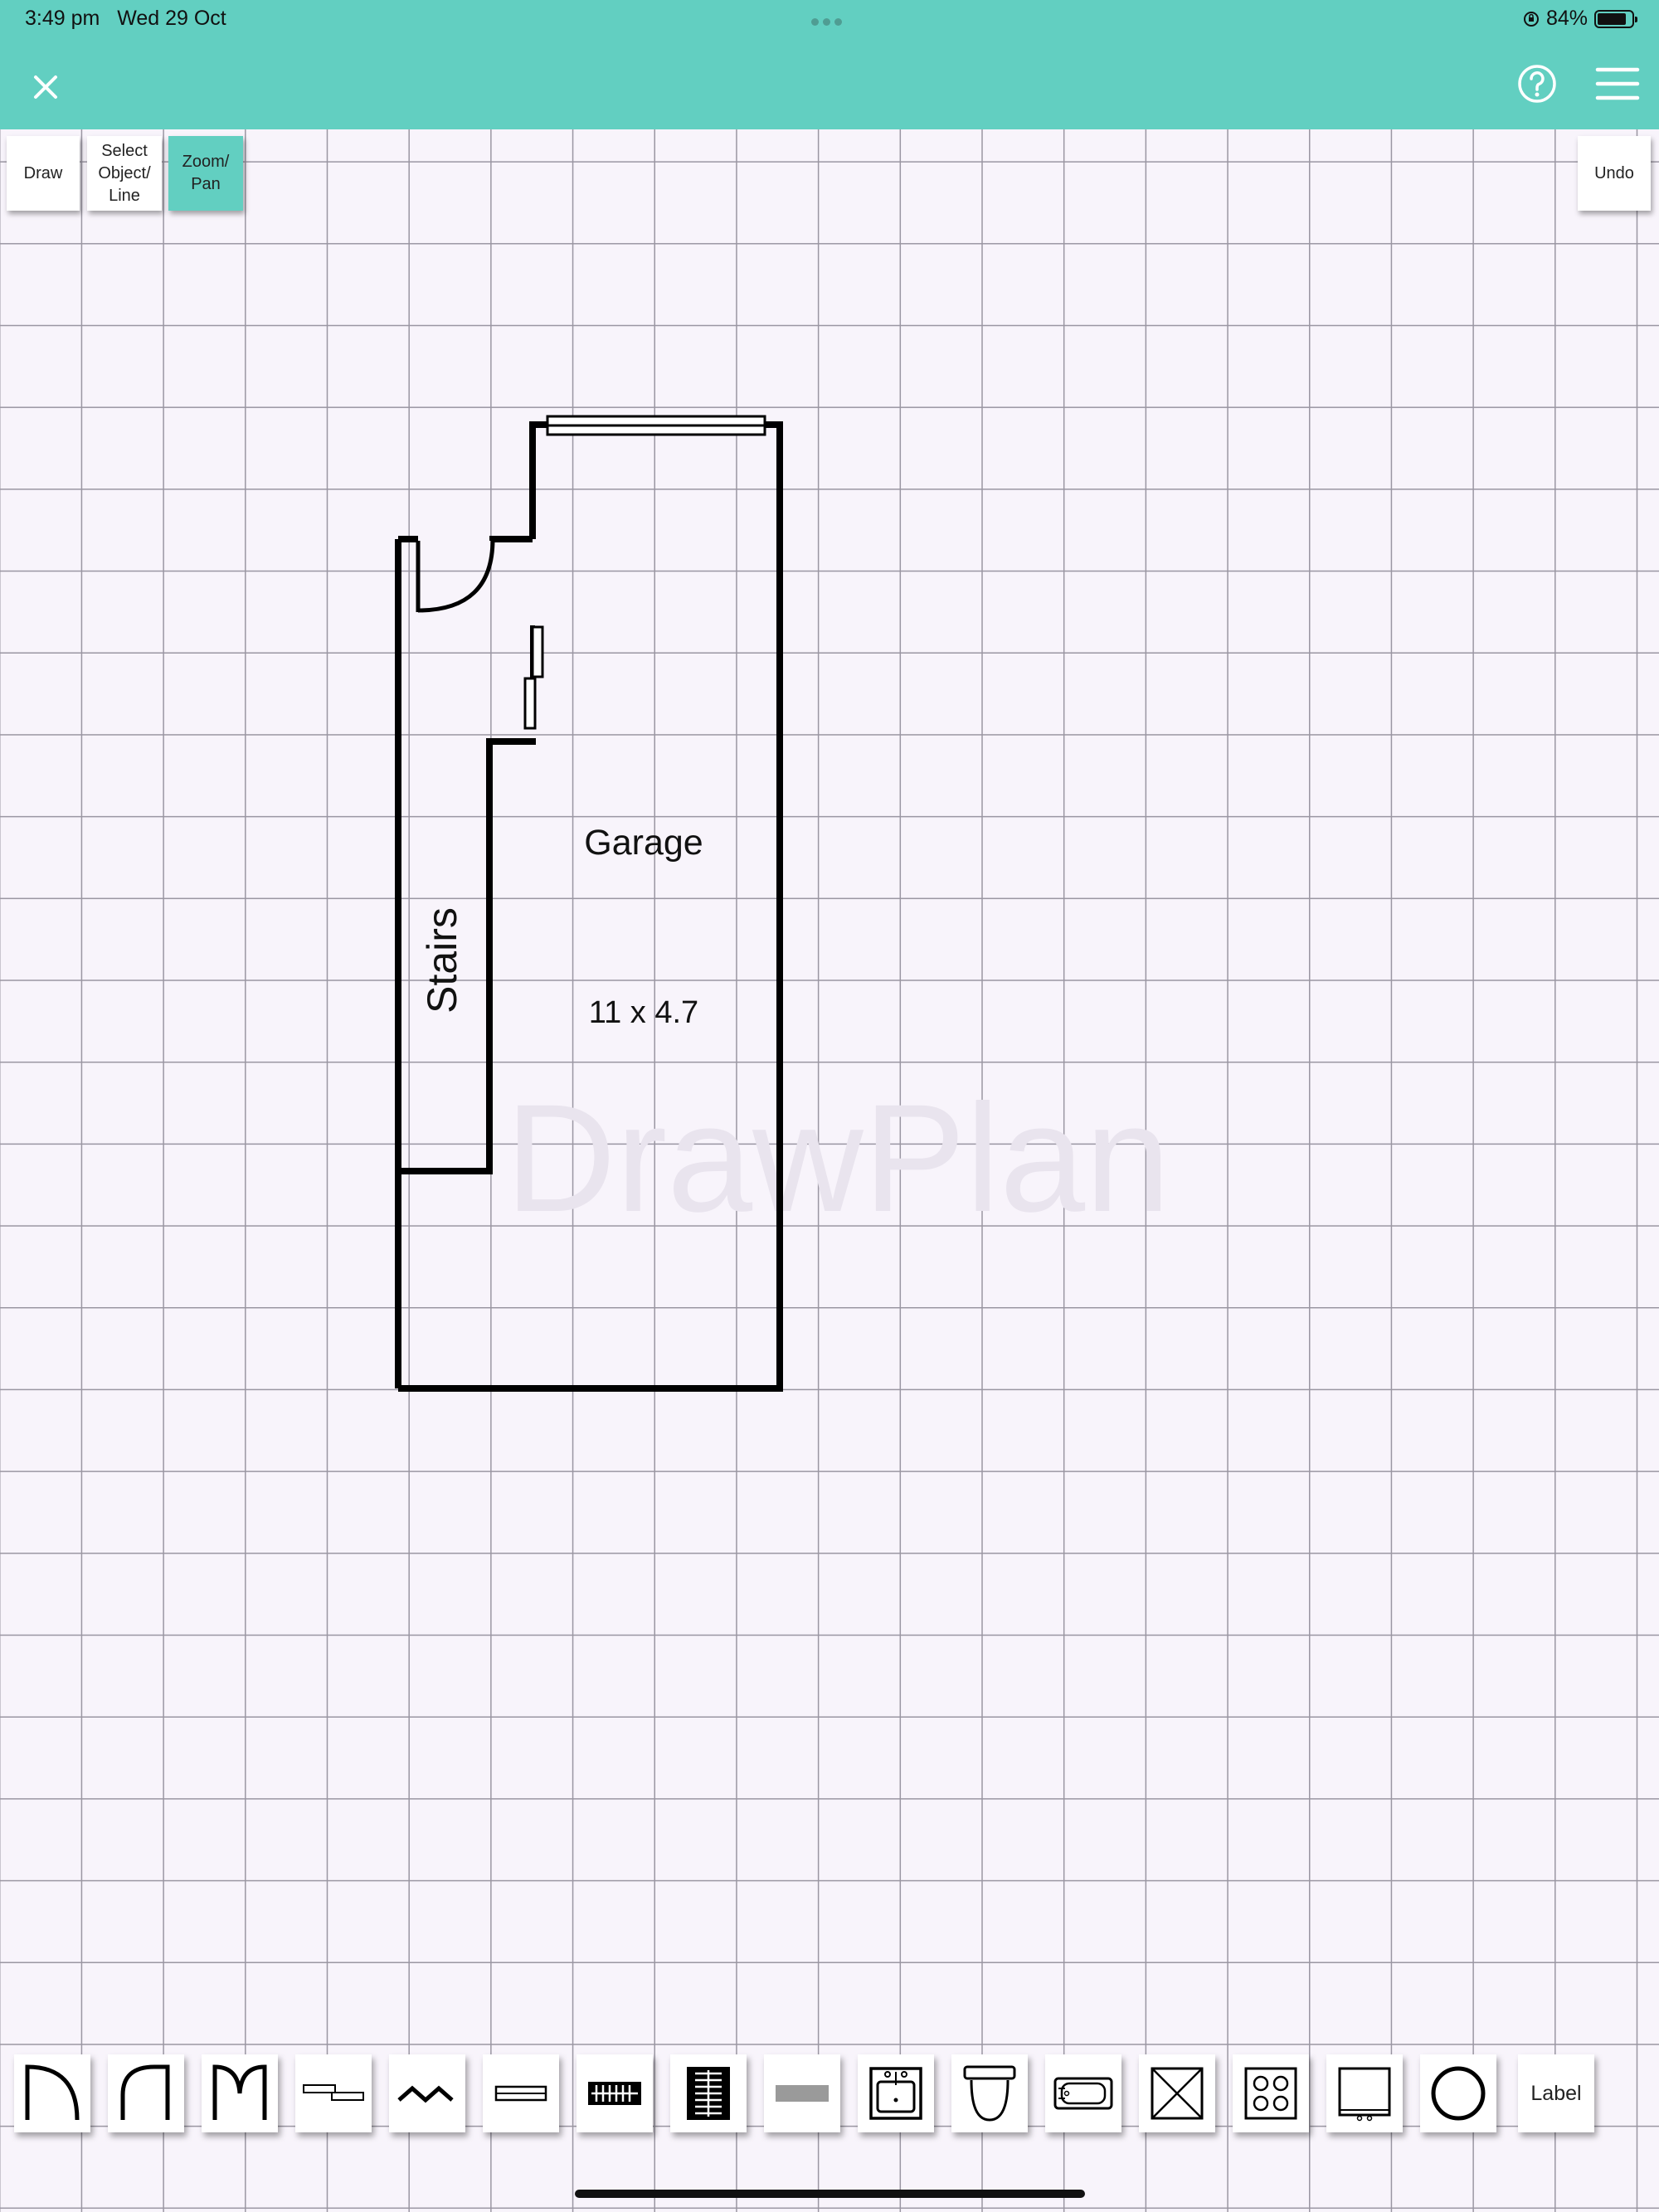  Describe the element at coordinates (830, 2194) in the screenshot. I see `home-indicator` at that location.